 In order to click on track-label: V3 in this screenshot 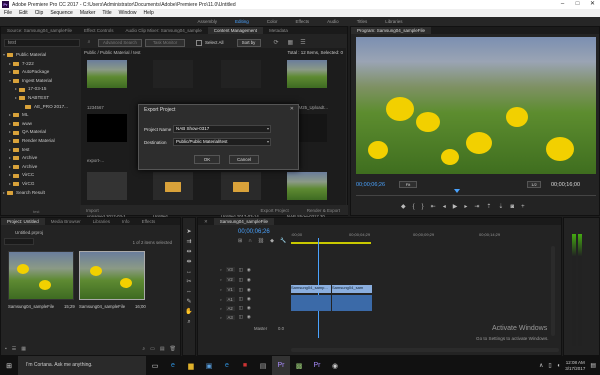, I will do `click(230, 269)`.